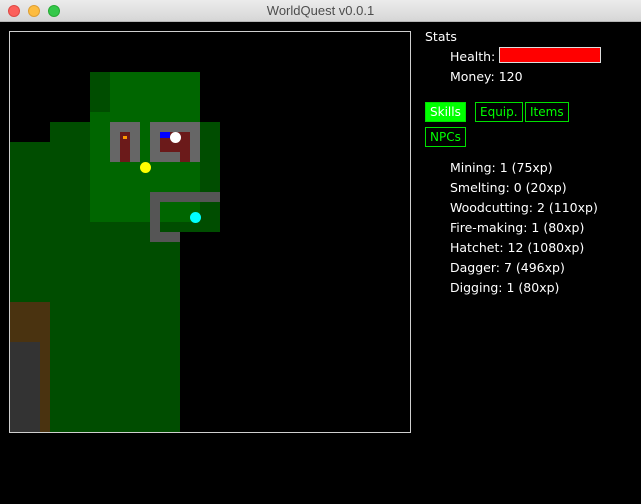 The width and height of the screenshot is (641, 504). What do you see at coordinates (547, 112) in the screenshot?
I see `tab-items: Items` at bounding box center [547, 112].